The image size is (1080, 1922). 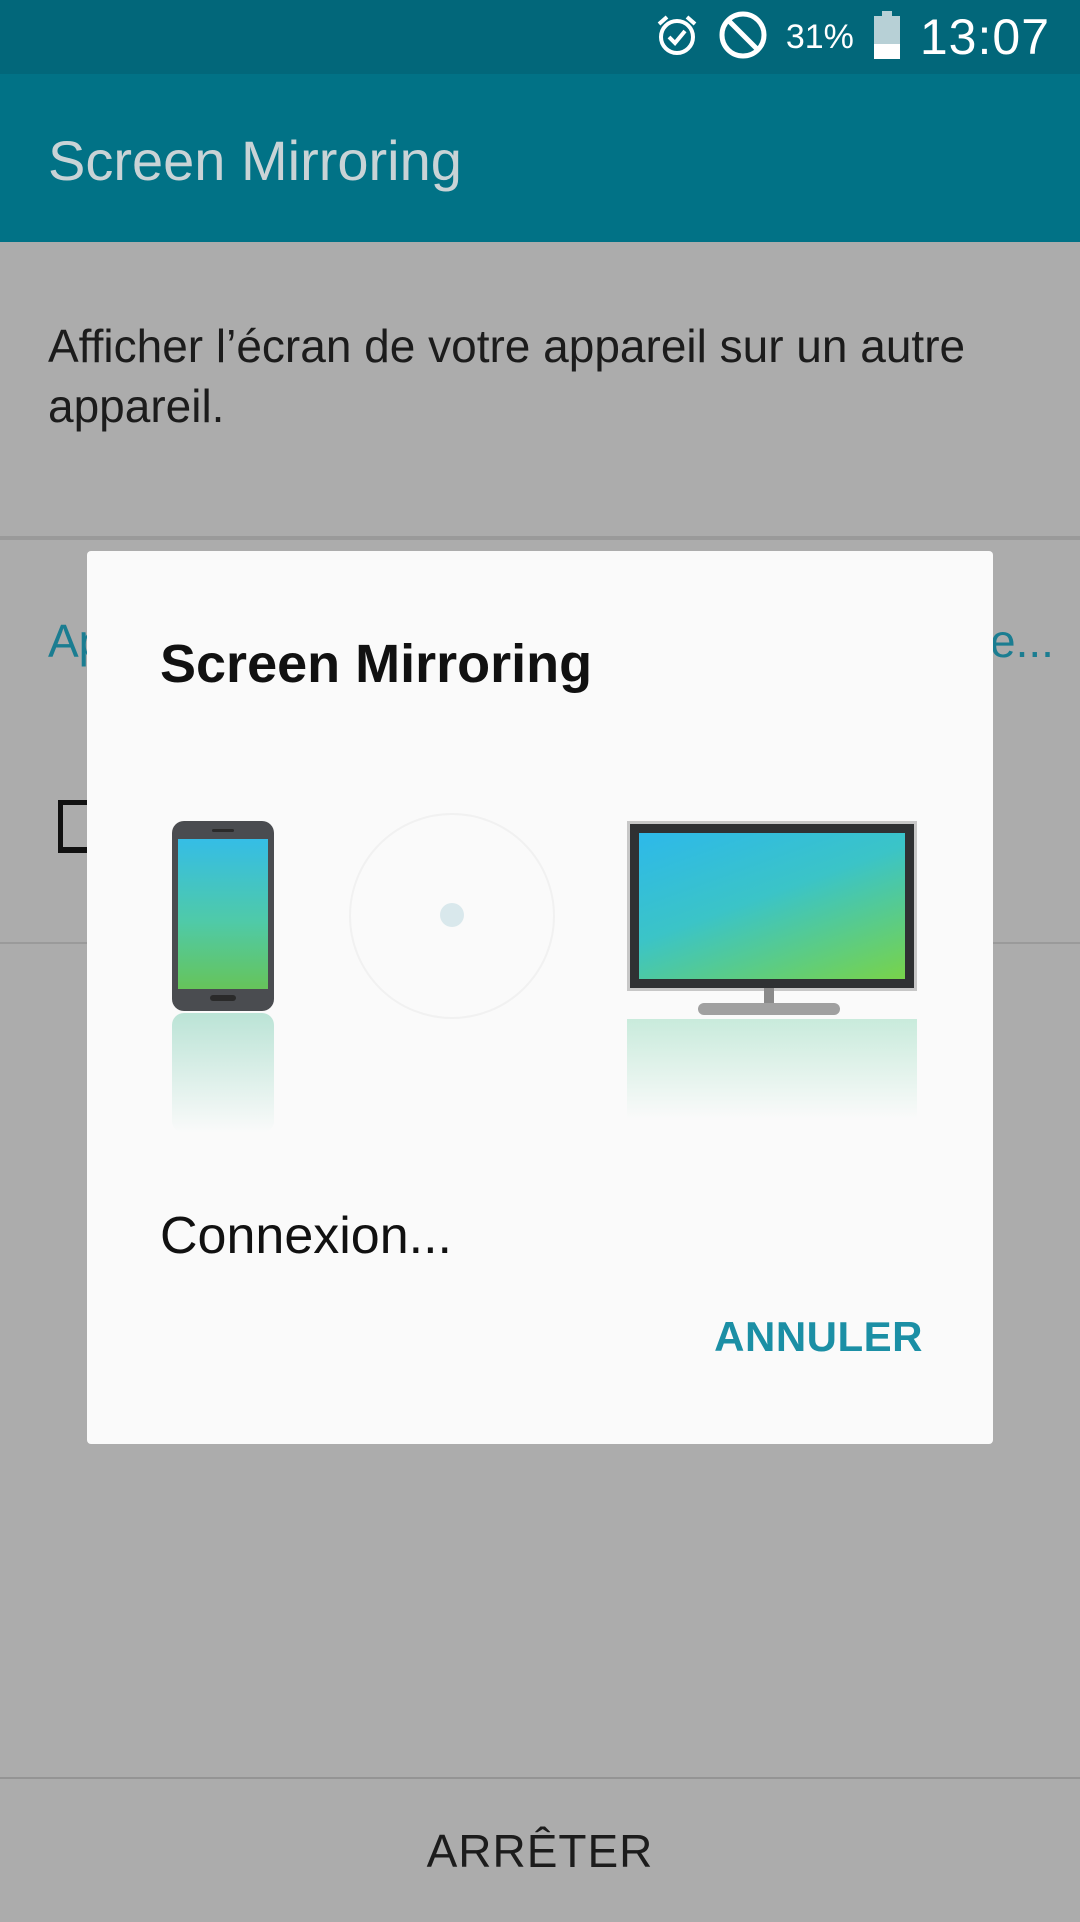 I want to click on app-bar: Screen Mirroring, so click(x=540, y=158).